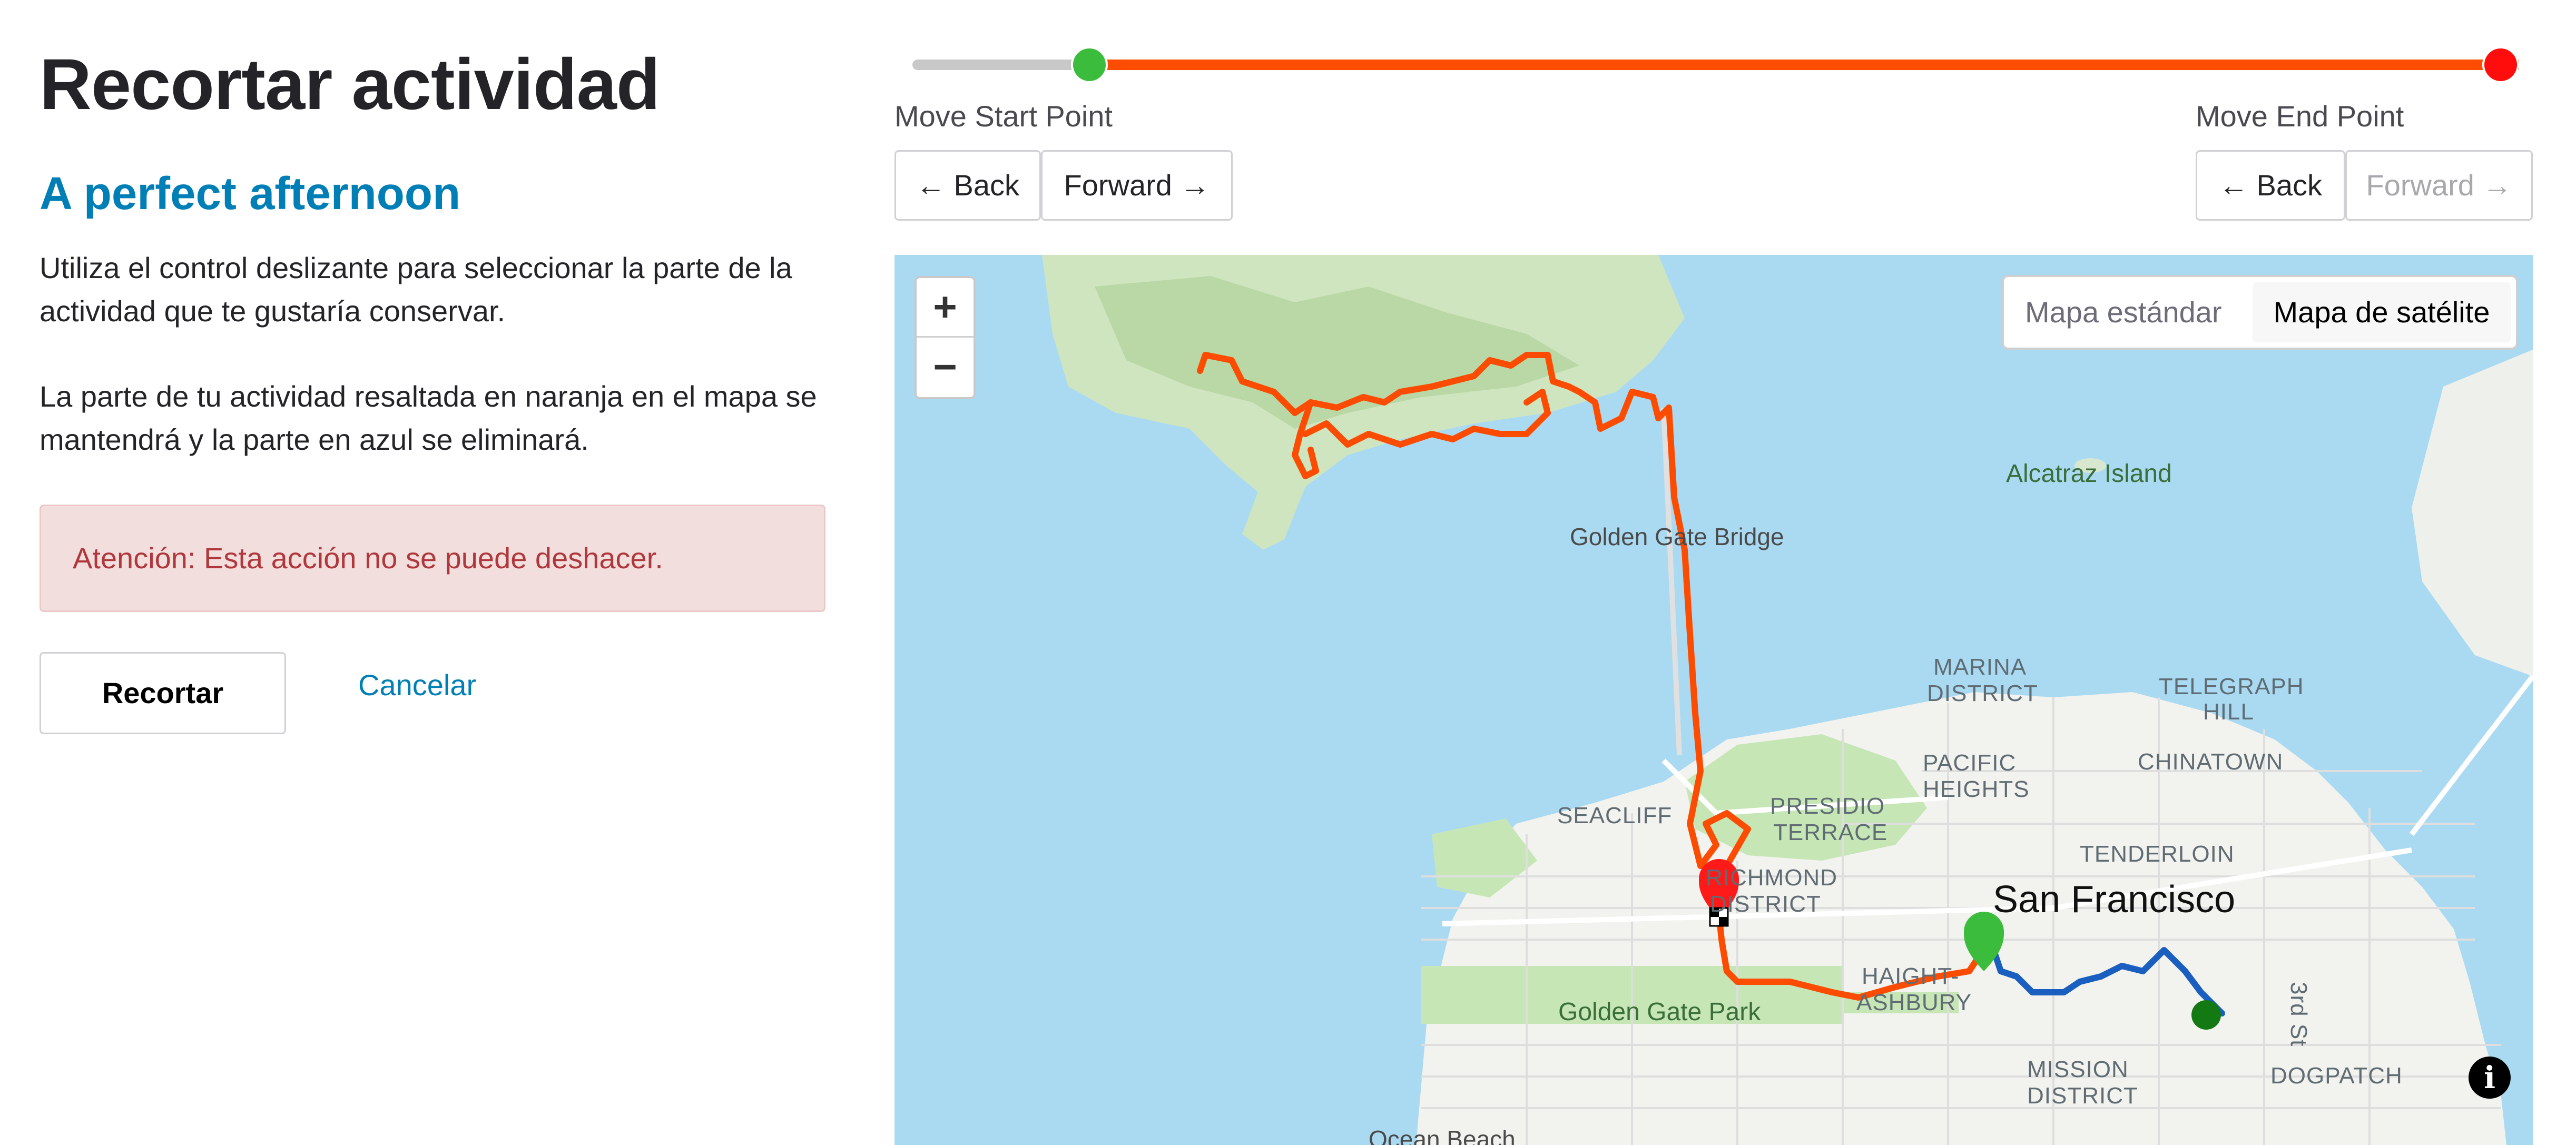  I want to click on zoom-control: + −, so click(945, 337).